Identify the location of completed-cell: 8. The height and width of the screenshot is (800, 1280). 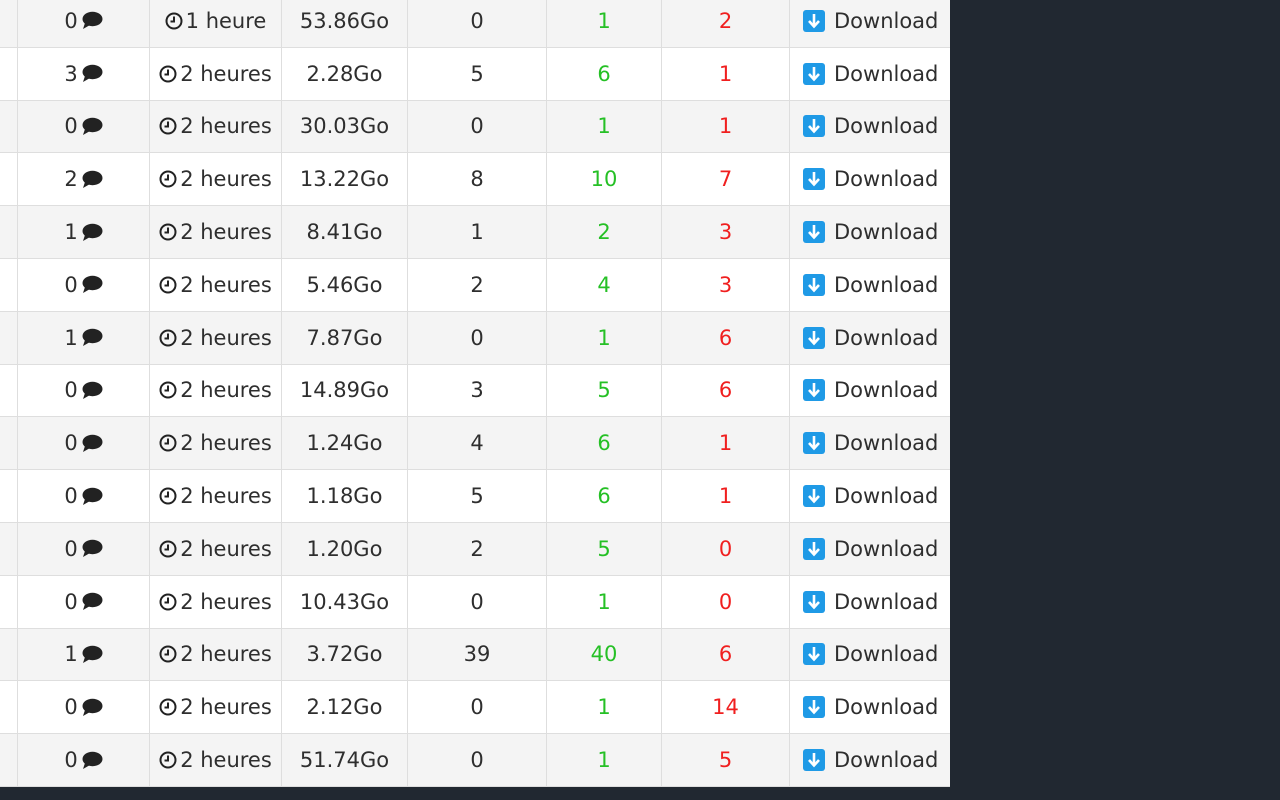
(477, 179).